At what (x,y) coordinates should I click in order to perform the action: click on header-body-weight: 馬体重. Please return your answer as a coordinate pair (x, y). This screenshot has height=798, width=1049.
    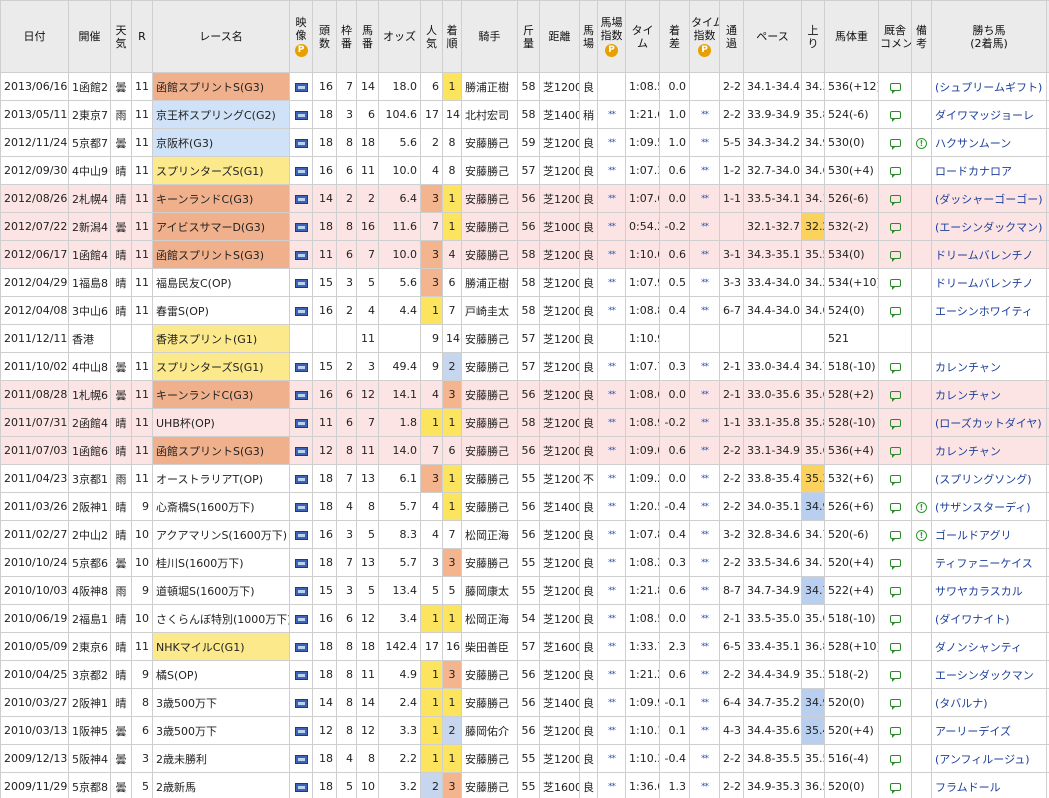
    Looking at the image, I should click on (851, 36).